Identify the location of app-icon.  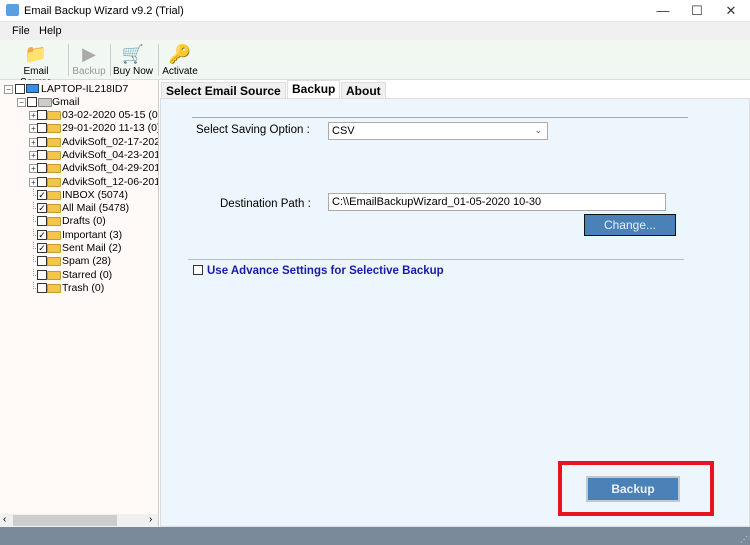
(12, 10).